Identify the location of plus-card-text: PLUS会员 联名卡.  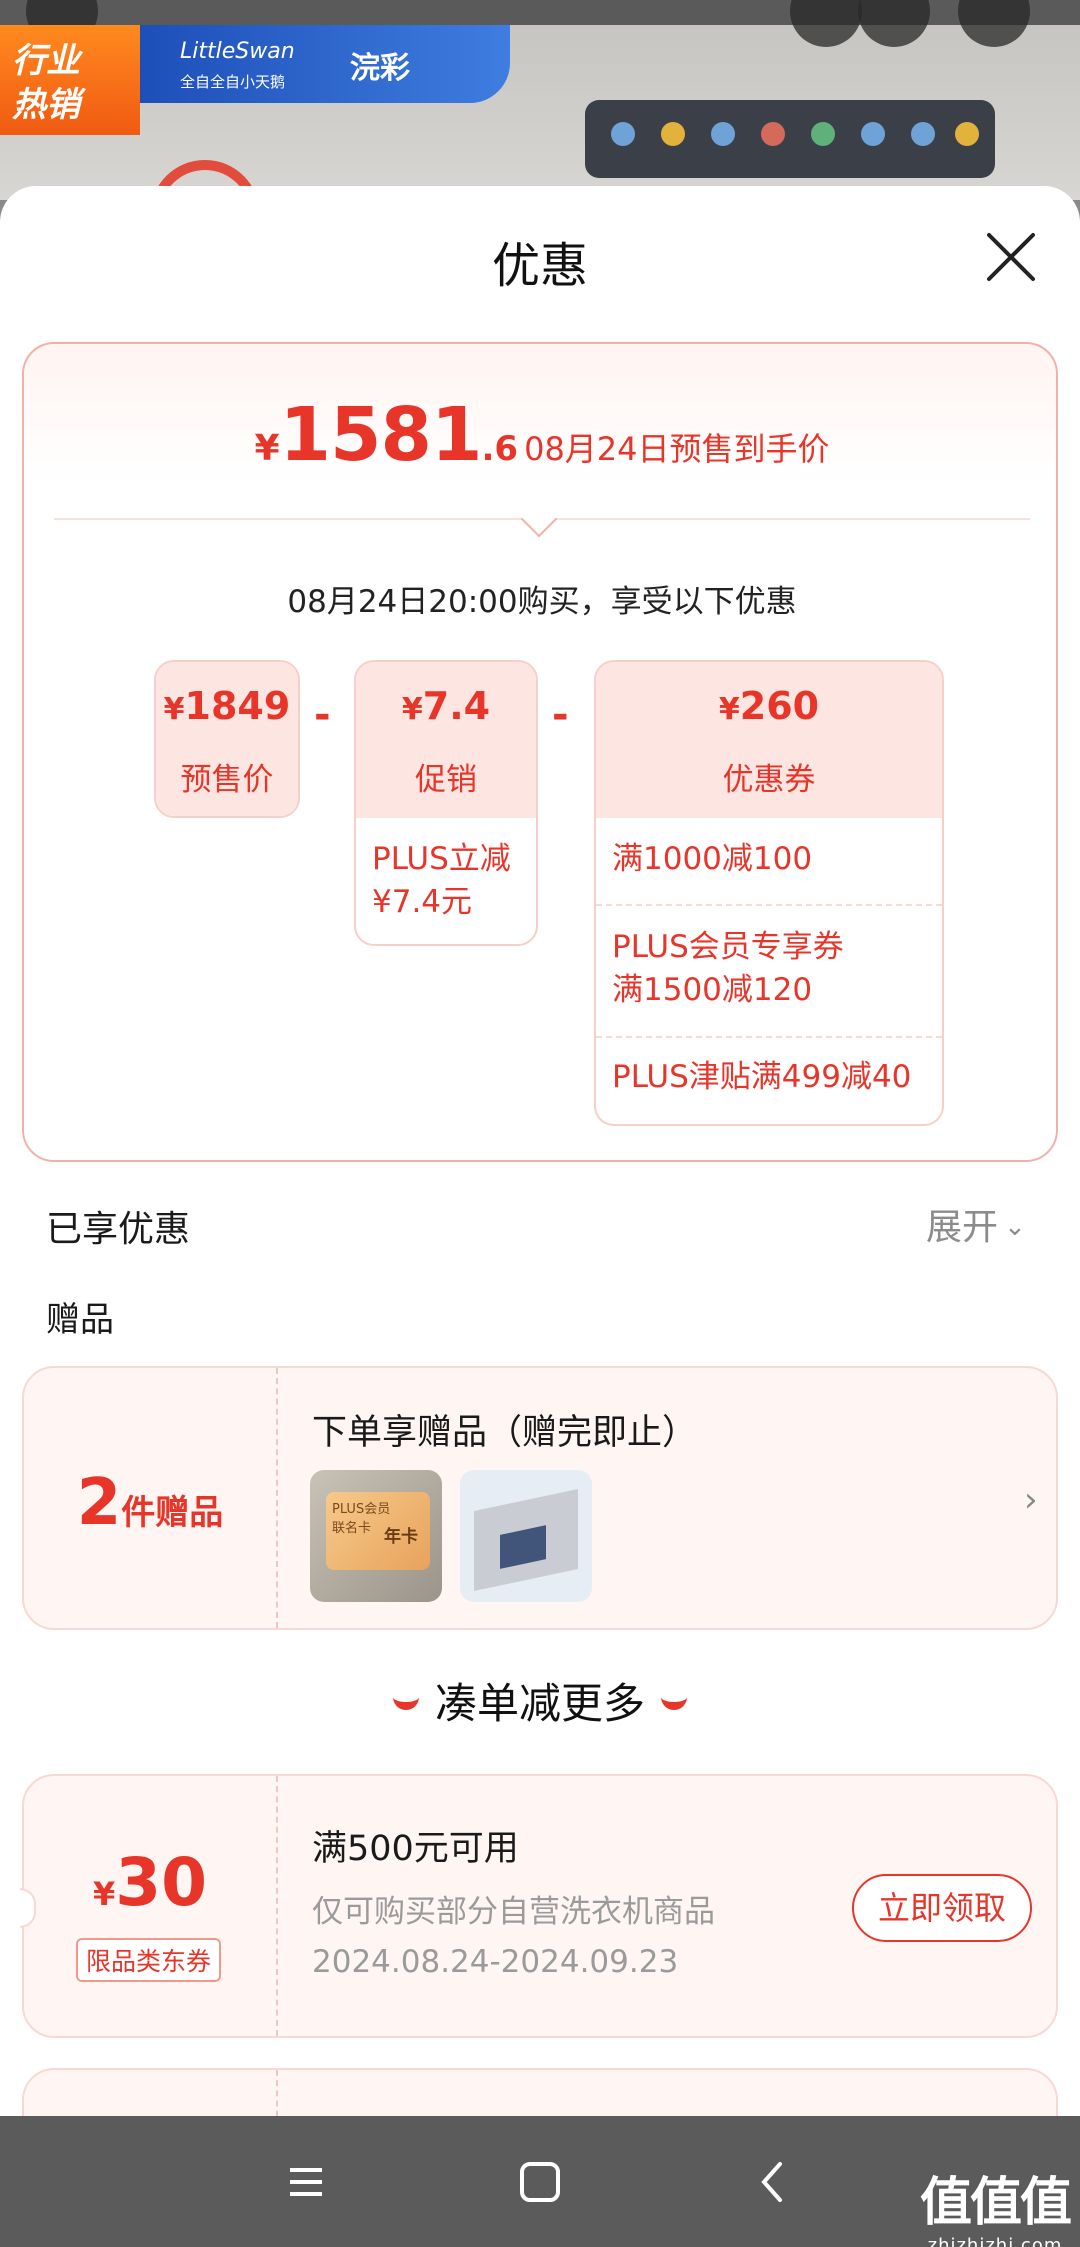
(361, 1519).